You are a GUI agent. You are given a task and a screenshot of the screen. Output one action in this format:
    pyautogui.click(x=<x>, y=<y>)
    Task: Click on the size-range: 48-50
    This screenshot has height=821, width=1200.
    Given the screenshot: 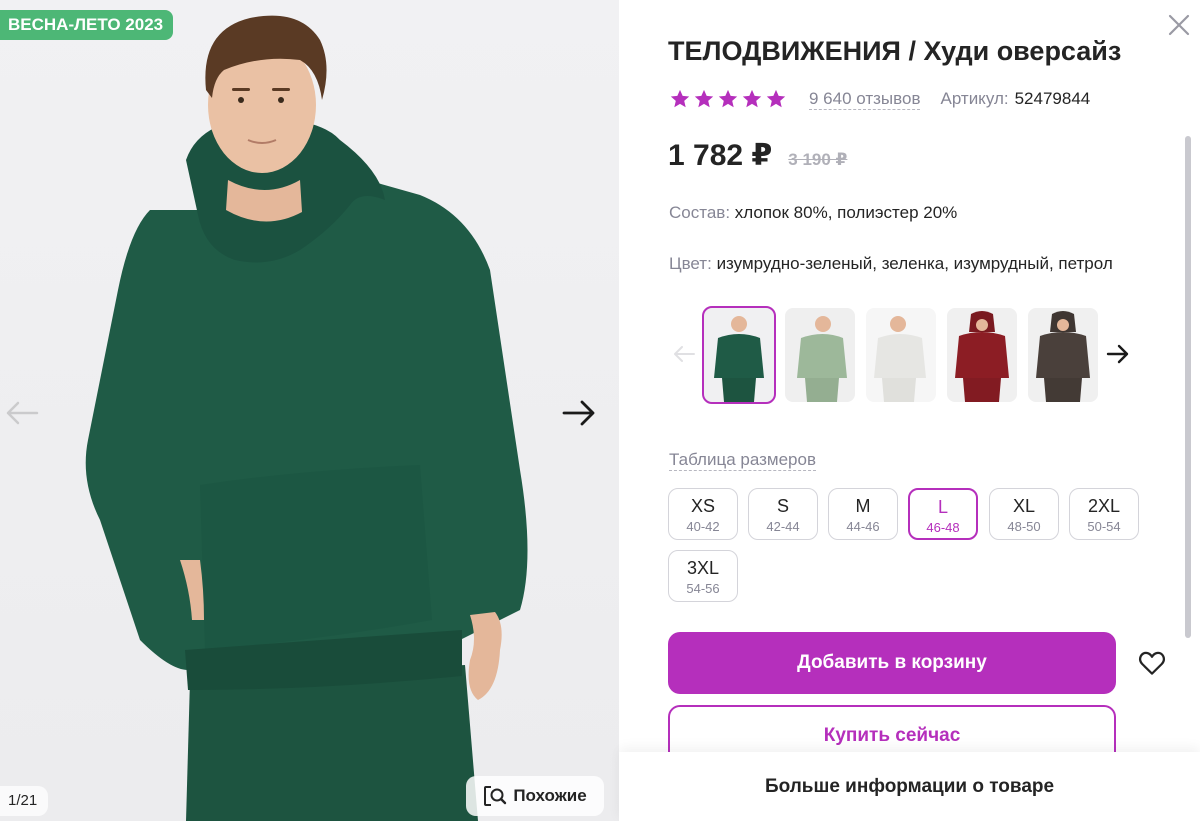 What is the action you would take?
    pyautogui.click(x=1024, y=526)
    